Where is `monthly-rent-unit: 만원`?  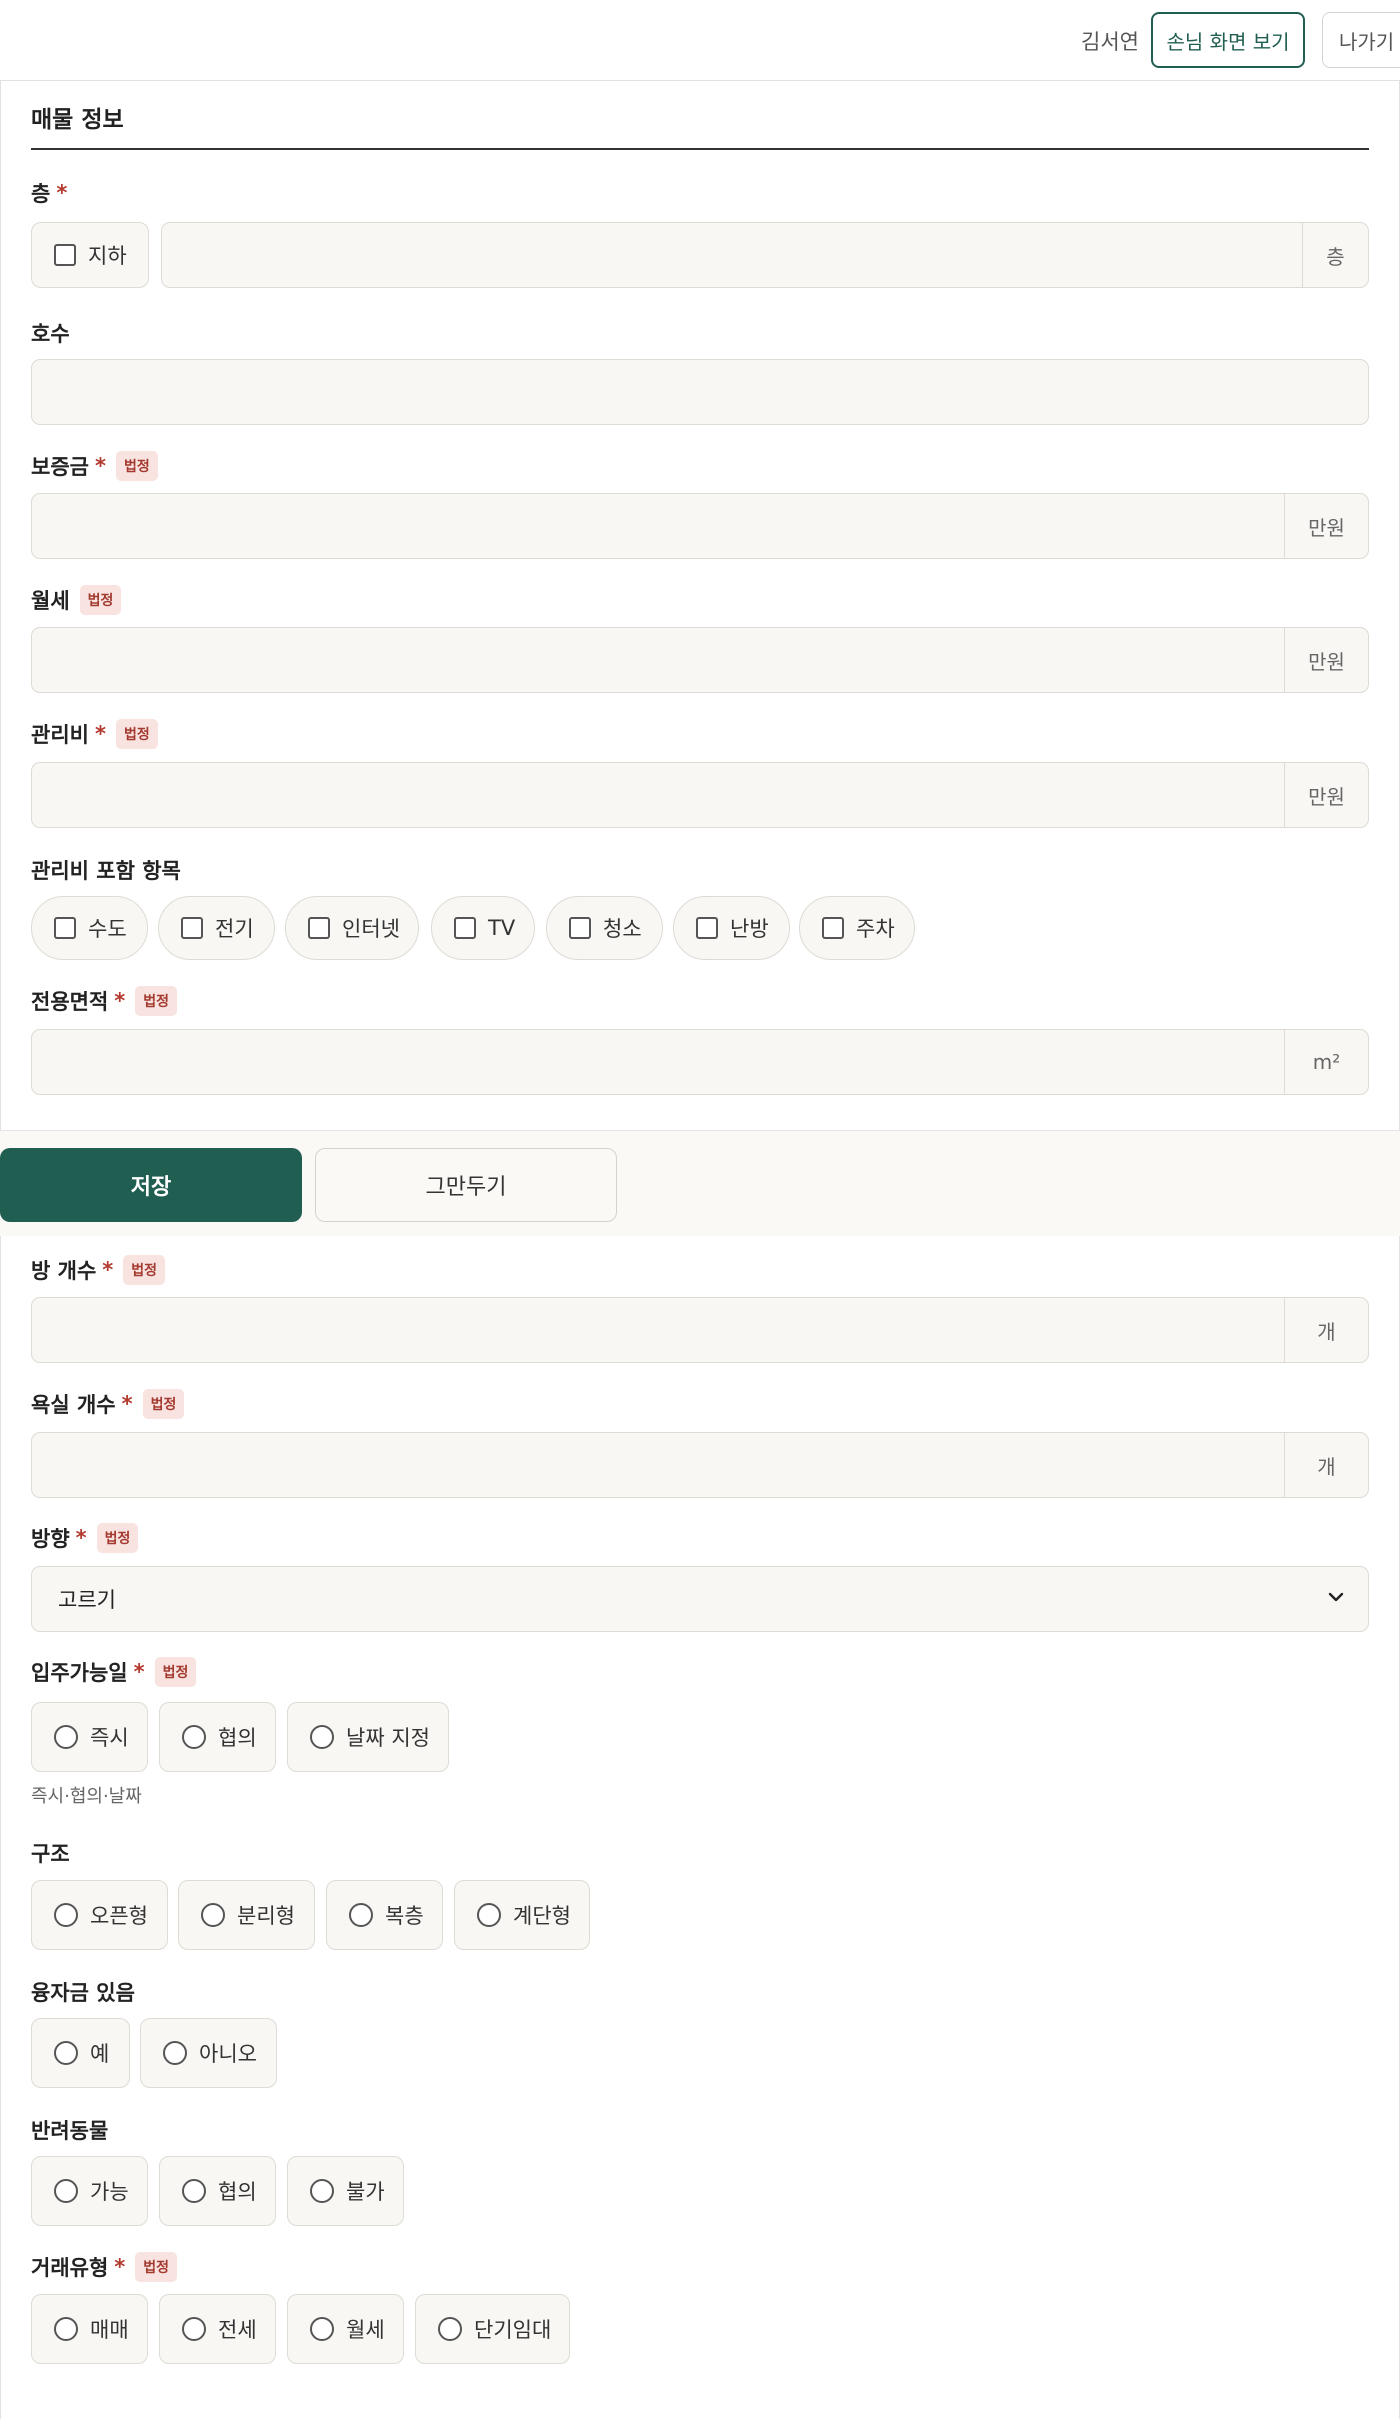 monthly-rent-unit: 만원 is located at coordinates (1326, 660).